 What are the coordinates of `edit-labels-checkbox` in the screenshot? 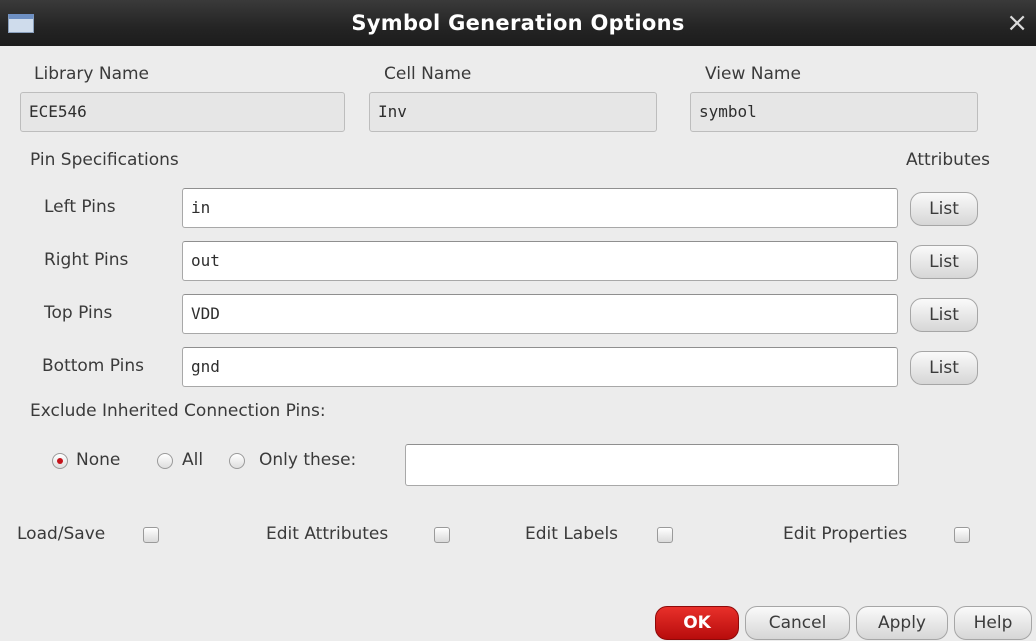 It's located at (665, 535).